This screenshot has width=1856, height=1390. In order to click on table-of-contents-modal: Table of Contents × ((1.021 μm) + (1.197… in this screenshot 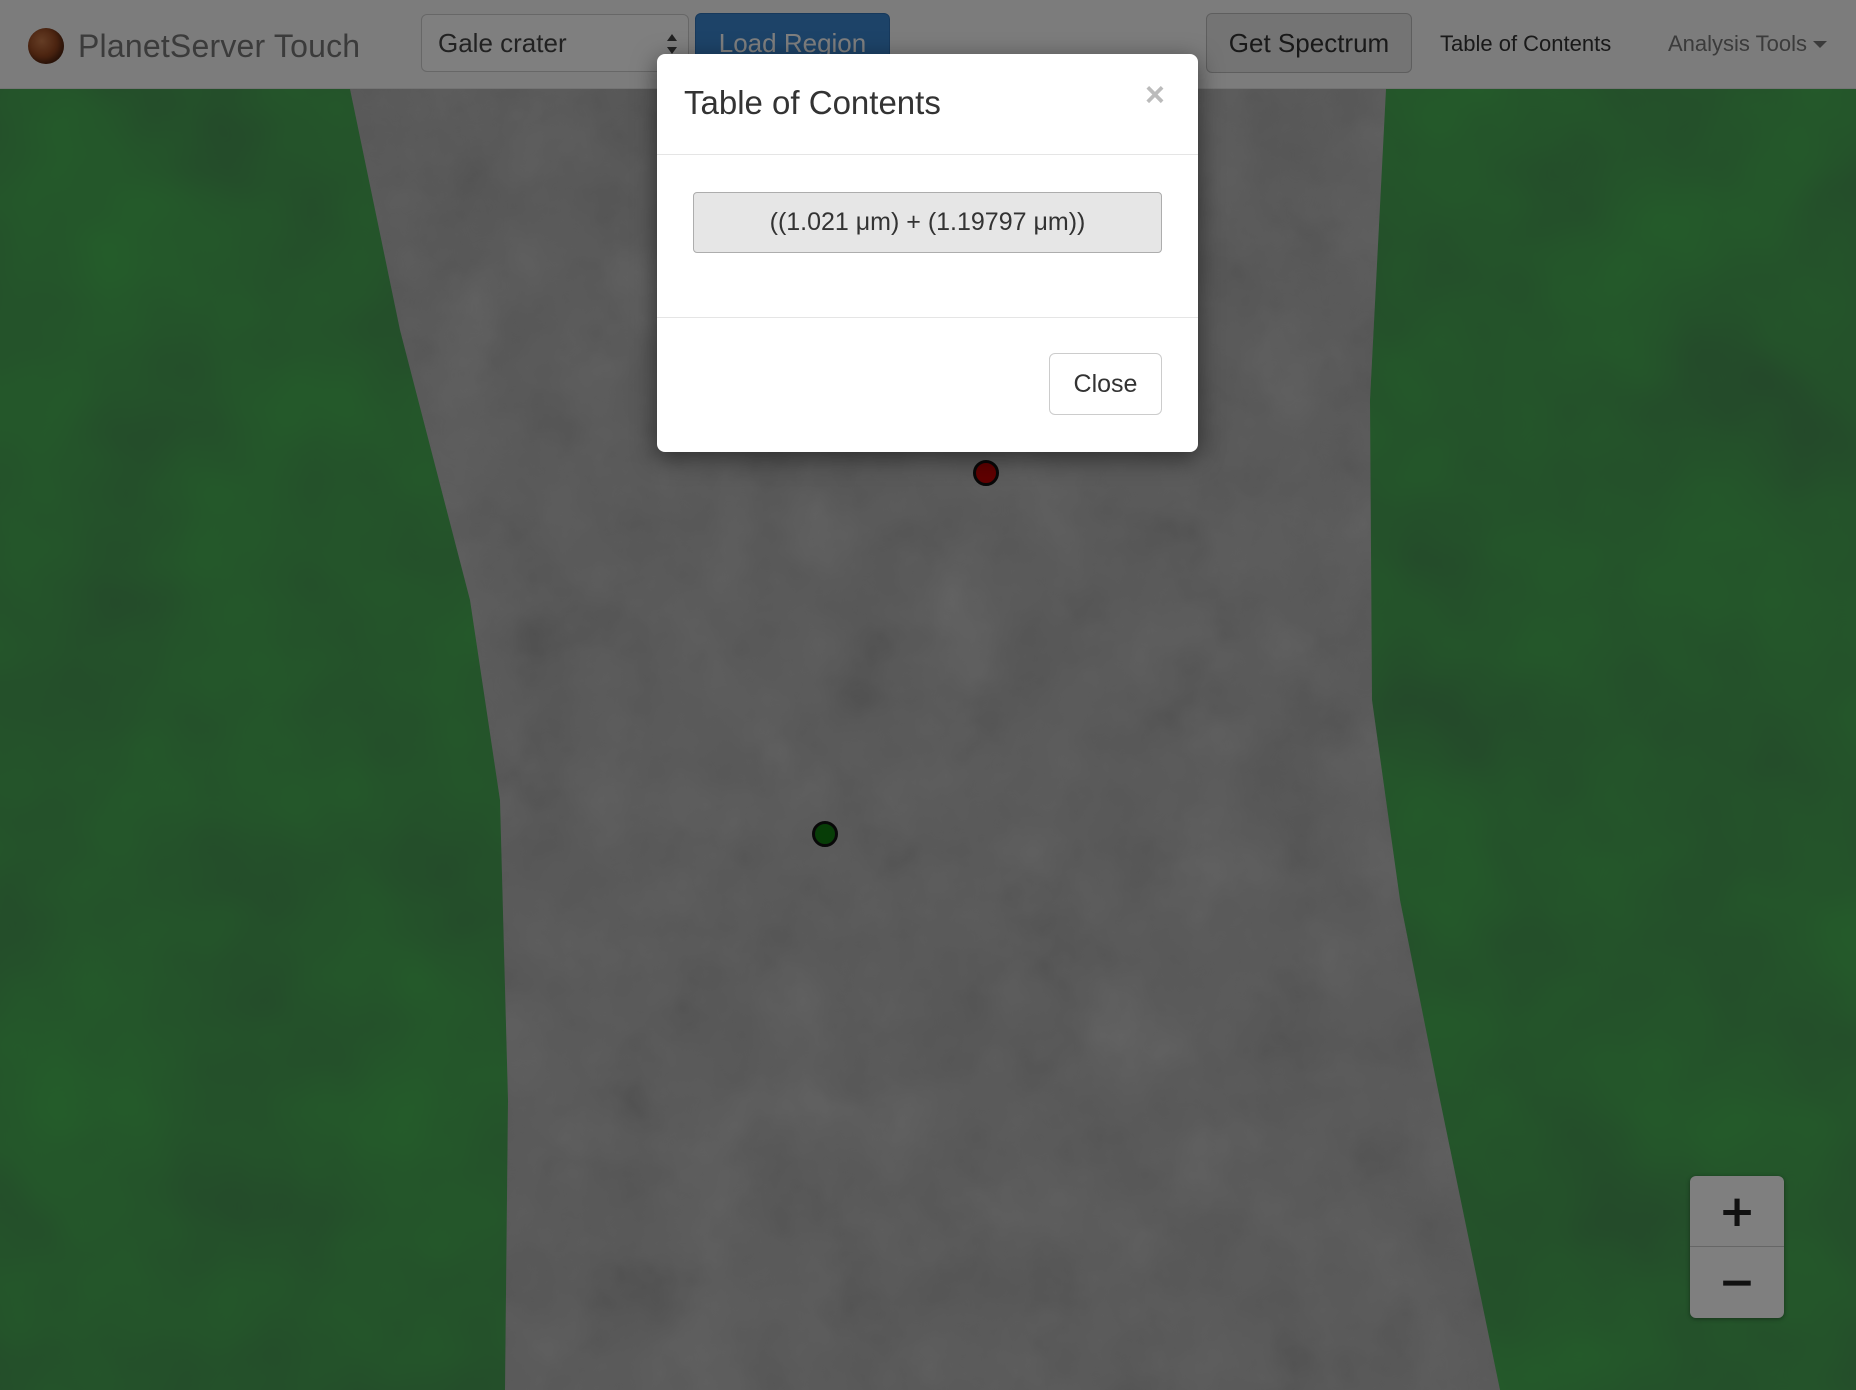, I will do `click(927, 253)`.